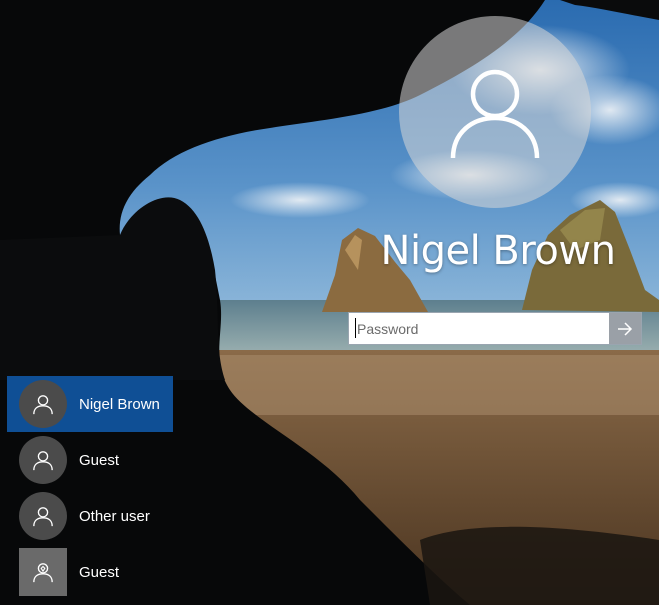 The width and height of the screenshot is (659, 605). I want to click on password-input, so click(479, 328).